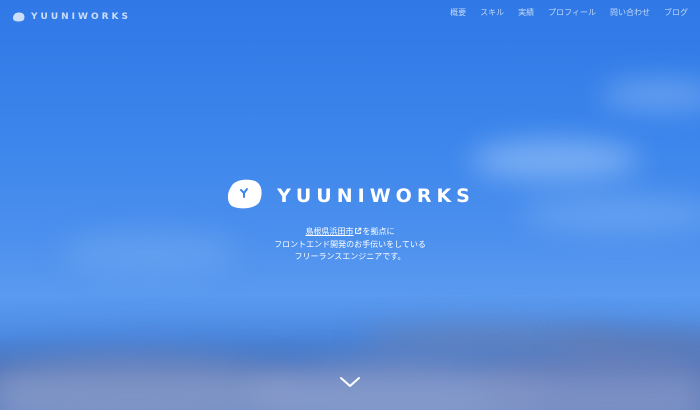 Image resolution: width=700 pixels, height=410 pixels. I want to click on nav-item-works: 実績, so click(526, 12).